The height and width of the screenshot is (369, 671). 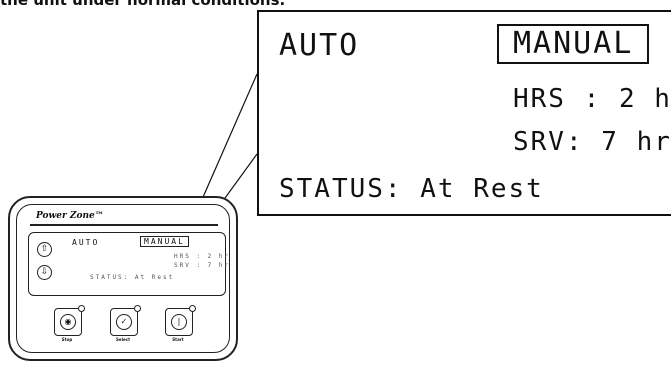 I want to click on status-readout: STATUS: At Rest, so click(x=411, y=189).